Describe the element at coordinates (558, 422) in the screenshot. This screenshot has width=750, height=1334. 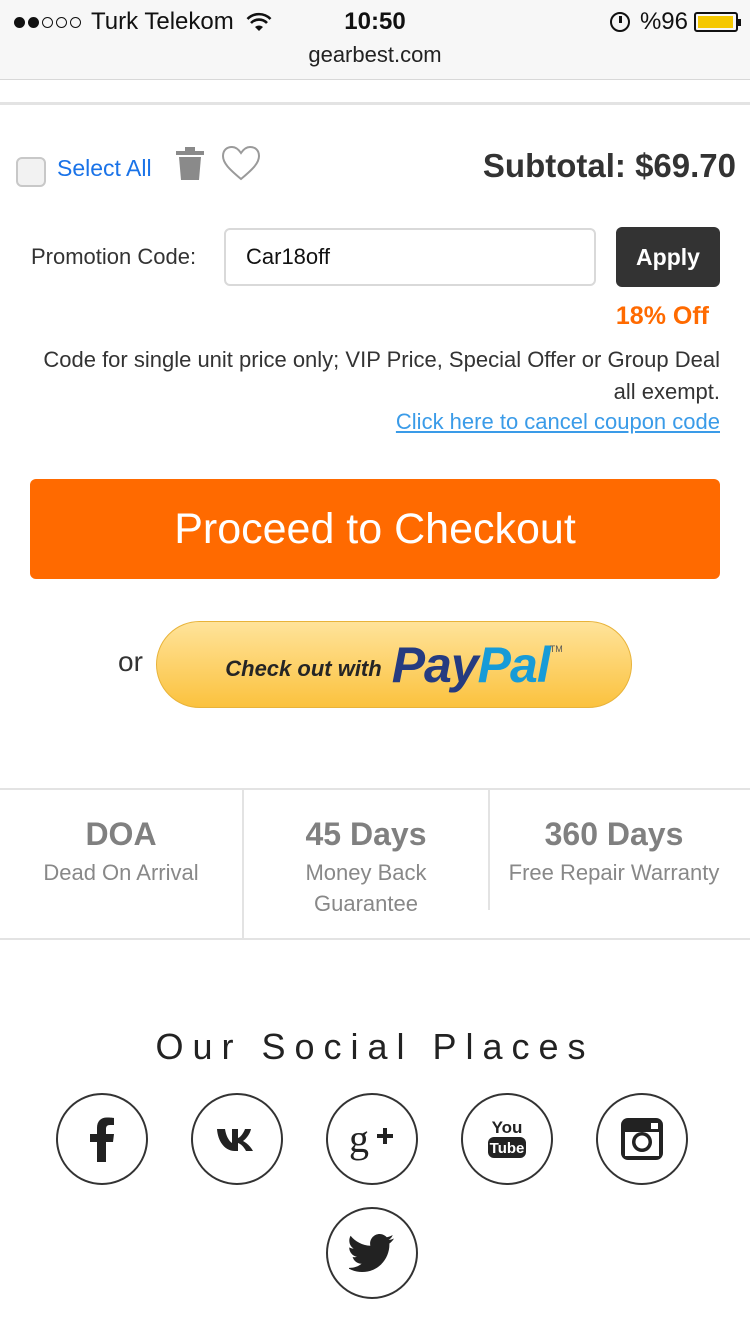
I see `cancel-coupon-link: Click here to cancel coupon code` at that location.